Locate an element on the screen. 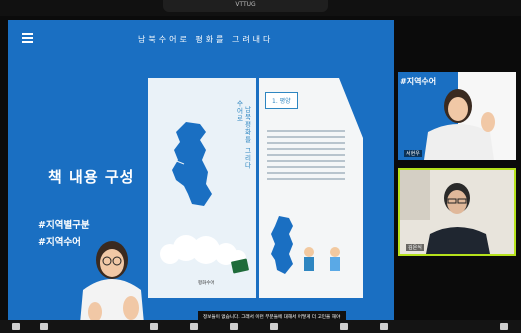  record-icon is located at coordinates (274, 326).